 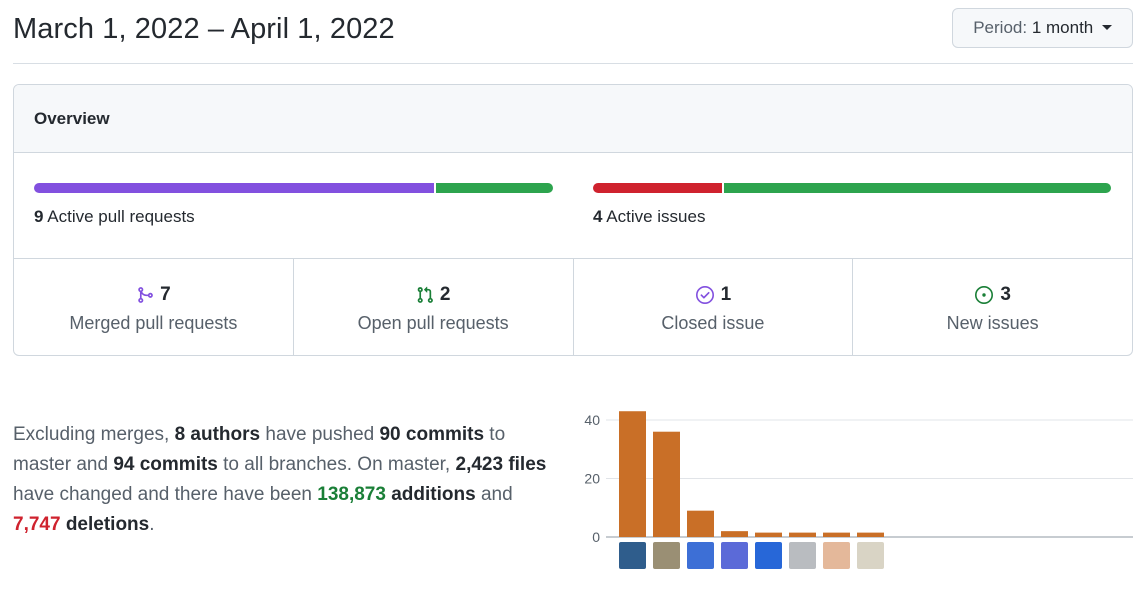 I want to click on issues-summary: 4 Active issues, so click(x=852, y=205).